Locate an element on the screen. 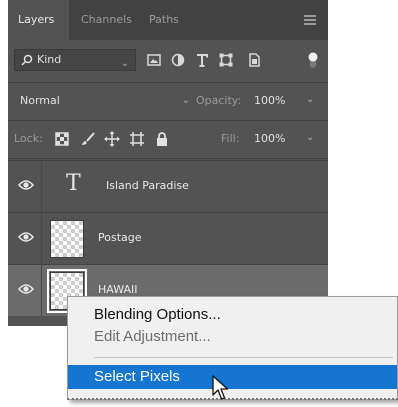 The width and height of the screenshot is (398, 407). lock-transparent-pixels-icon is located at coordinates (62, 139).